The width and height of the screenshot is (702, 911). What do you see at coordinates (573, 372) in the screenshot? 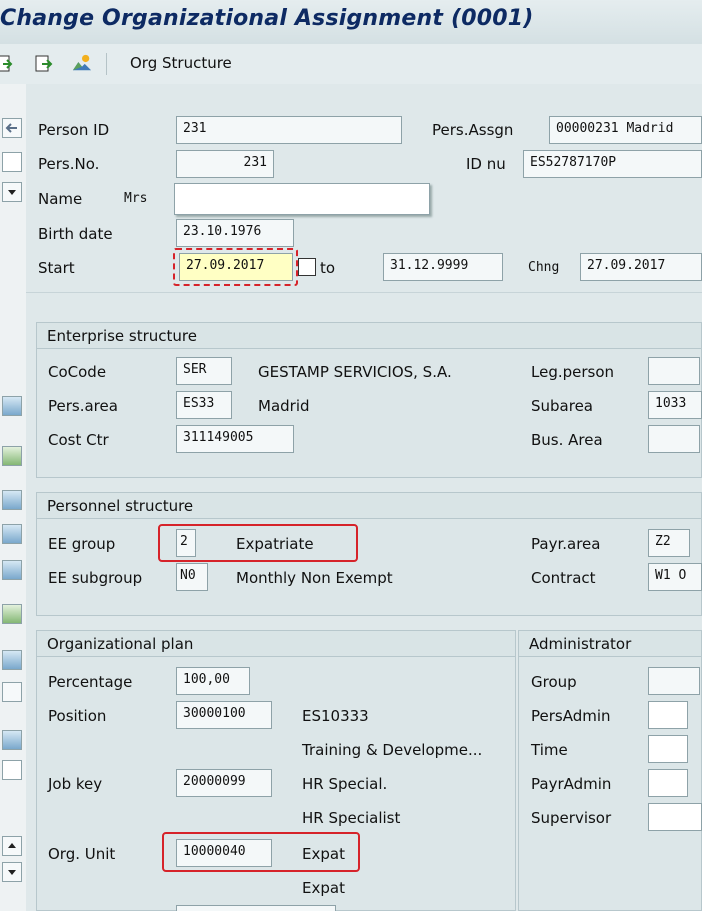
I see `legperson-label: Leg.person` at bounding box center [573, 372].